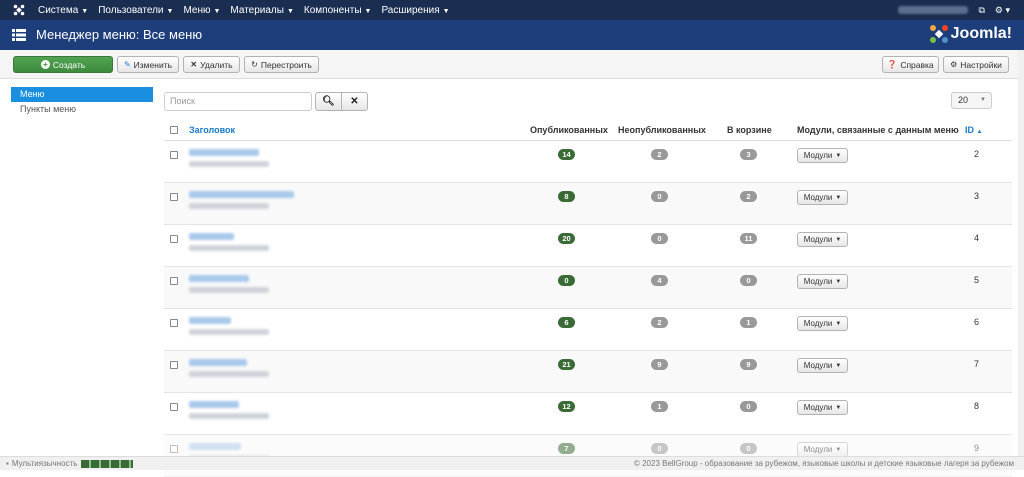 This screenshot has width=1024, height=477. I want to click on unpublished-count-badge: 1, so click(659, 406).